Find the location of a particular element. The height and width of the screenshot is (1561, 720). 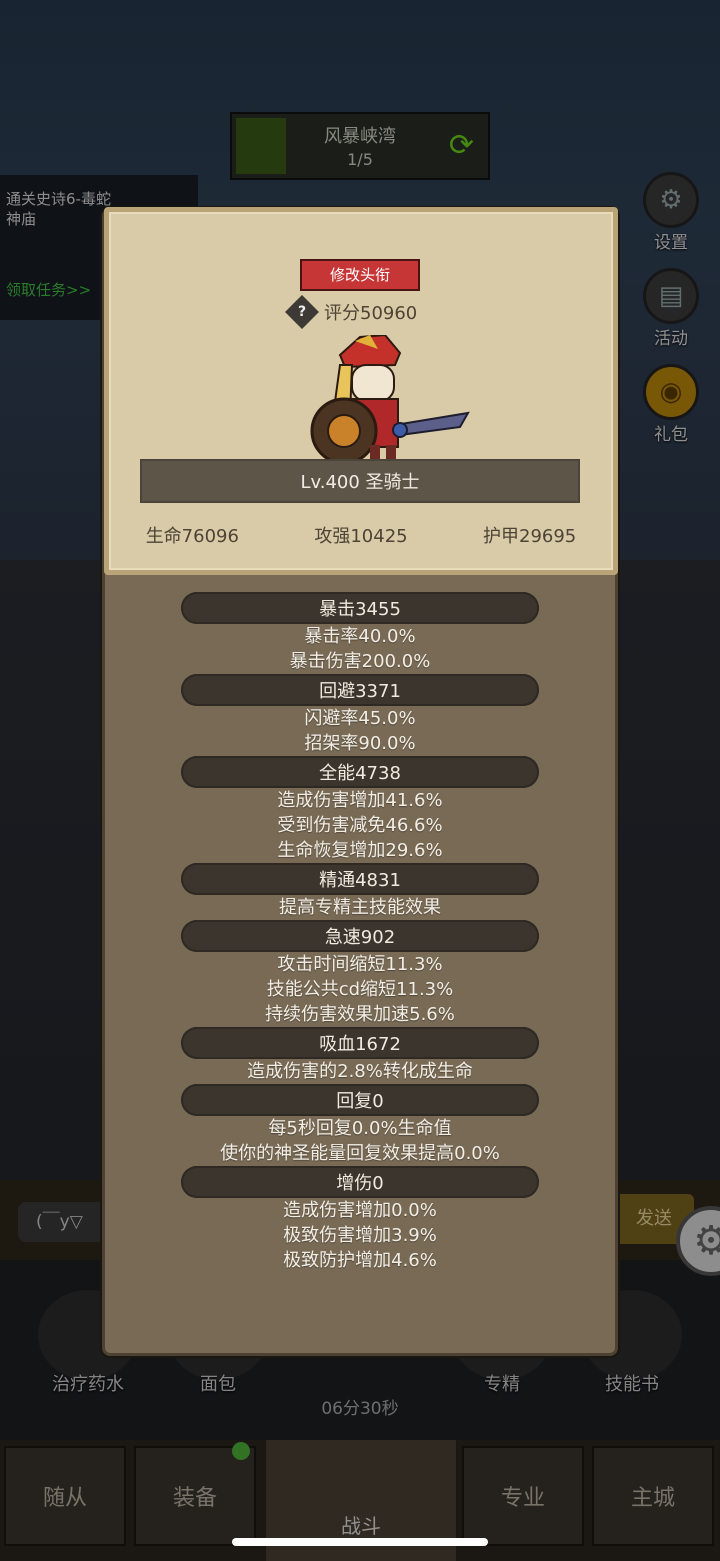

armor-stat: 护甲29695 is located at coordinates (530, 536).